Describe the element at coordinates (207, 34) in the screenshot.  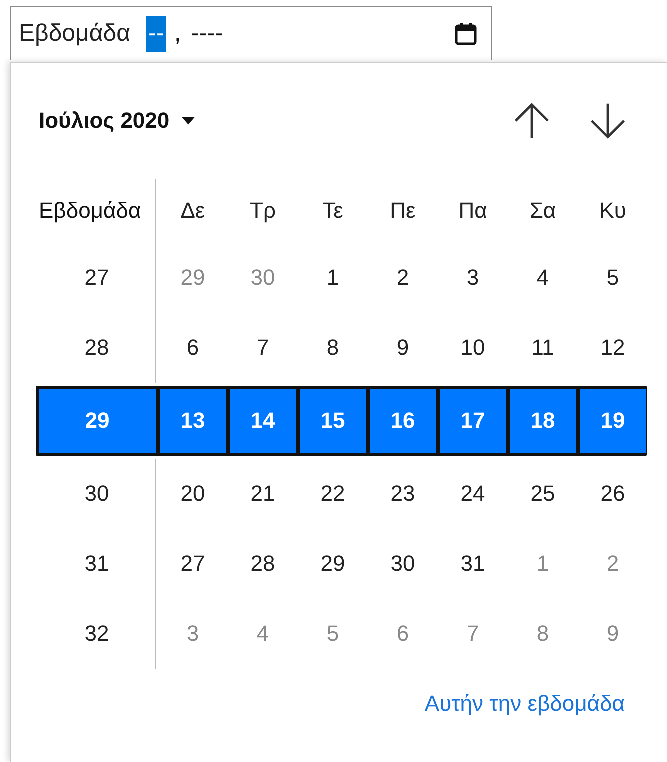
I see `field-segment: ----` at that location.